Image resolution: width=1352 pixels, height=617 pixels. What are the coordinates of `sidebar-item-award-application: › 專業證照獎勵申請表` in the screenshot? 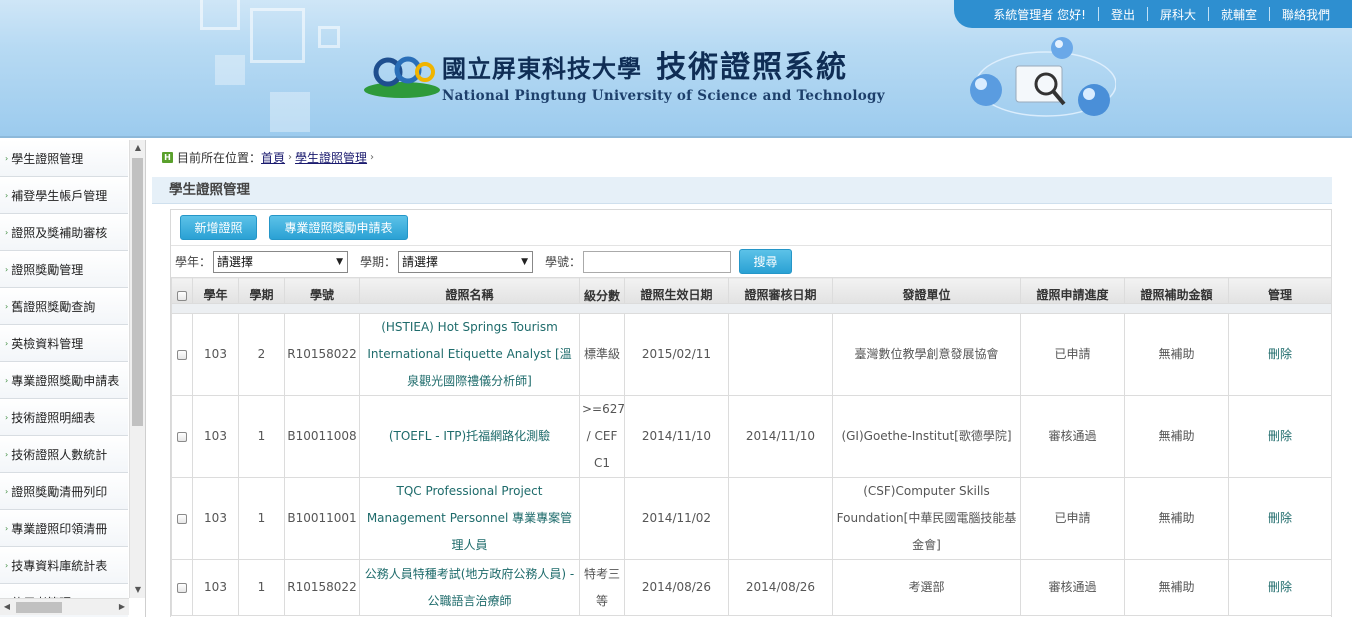 It's located at (64, 380).